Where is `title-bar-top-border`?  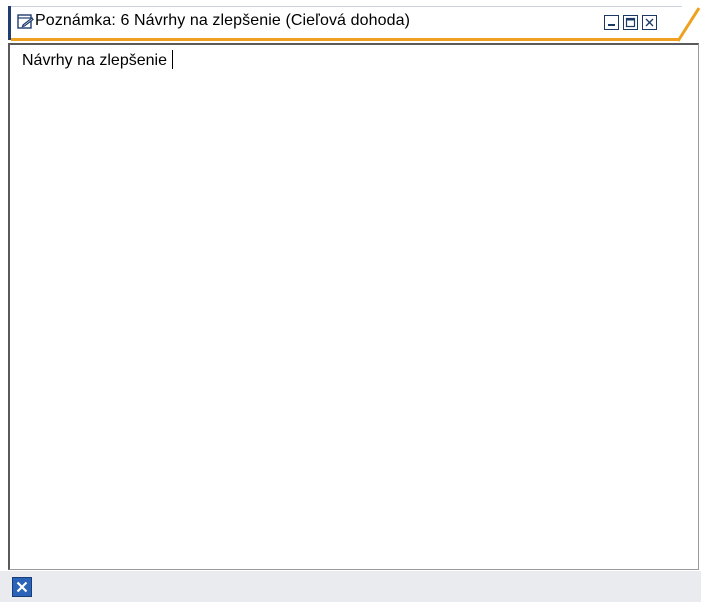 title-bar-top-border is located at coordinates (345, 6).